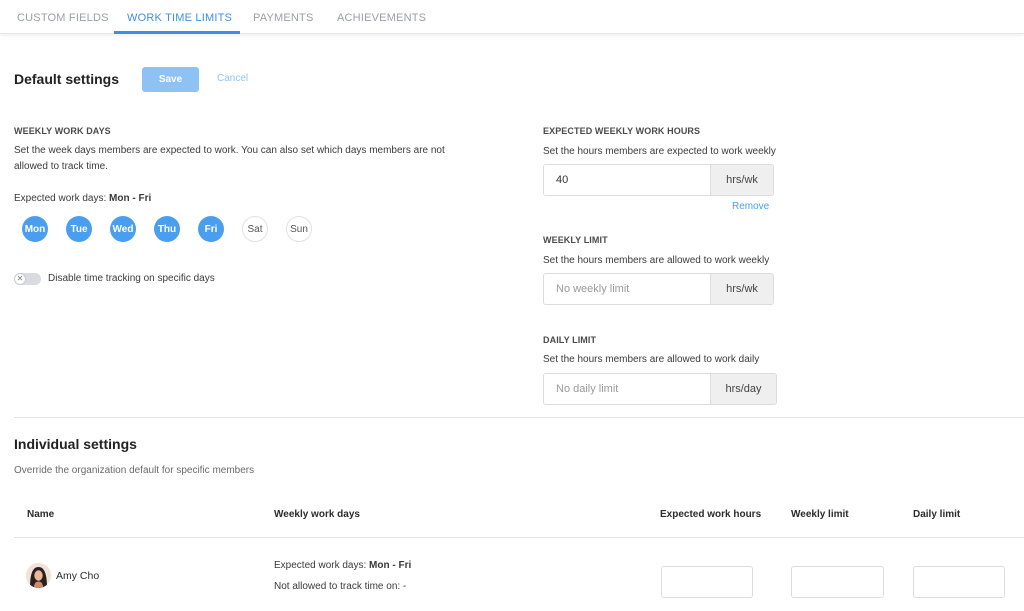 This screenshot has width=1024, height=611. I want to click on column-header-weekly-work-days: Weekly work days, so click(317, 514).